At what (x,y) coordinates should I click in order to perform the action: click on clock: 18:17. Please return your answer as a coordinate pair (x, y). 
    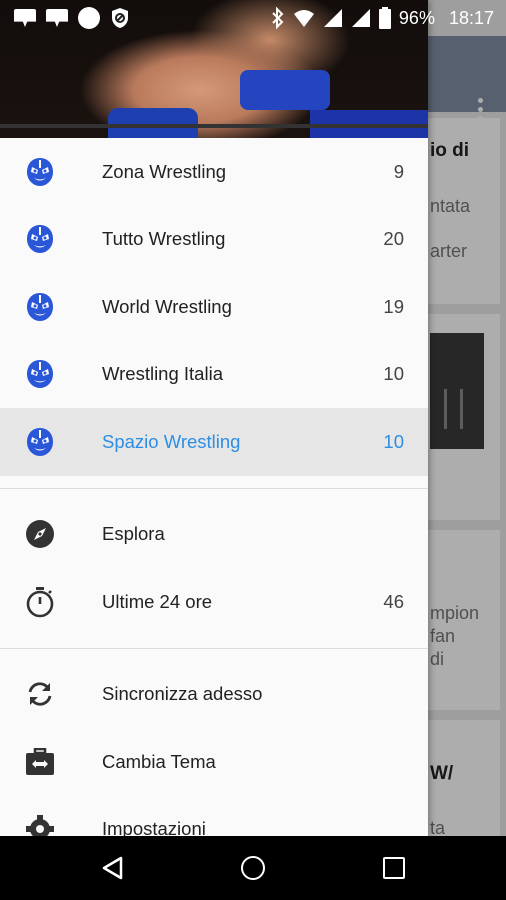
    Looking at the image, I should click on (471, 17).